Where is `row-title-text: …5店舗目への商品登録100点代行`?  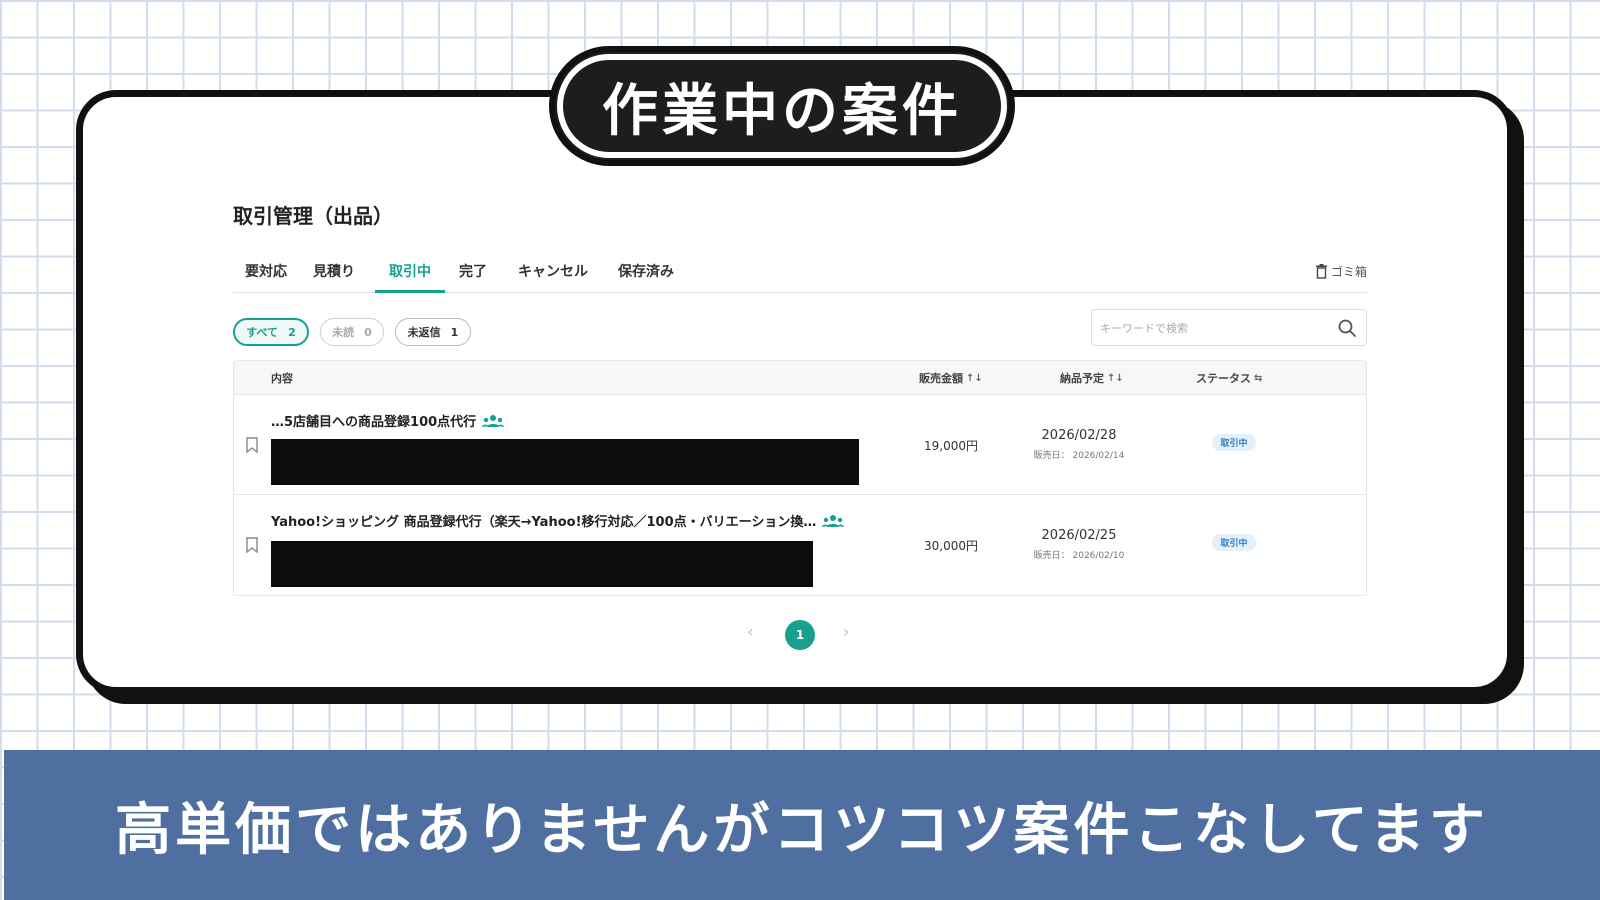 row-title-text: …5店舗目への商品登録100点代行 is located at coordinates (374, 422).